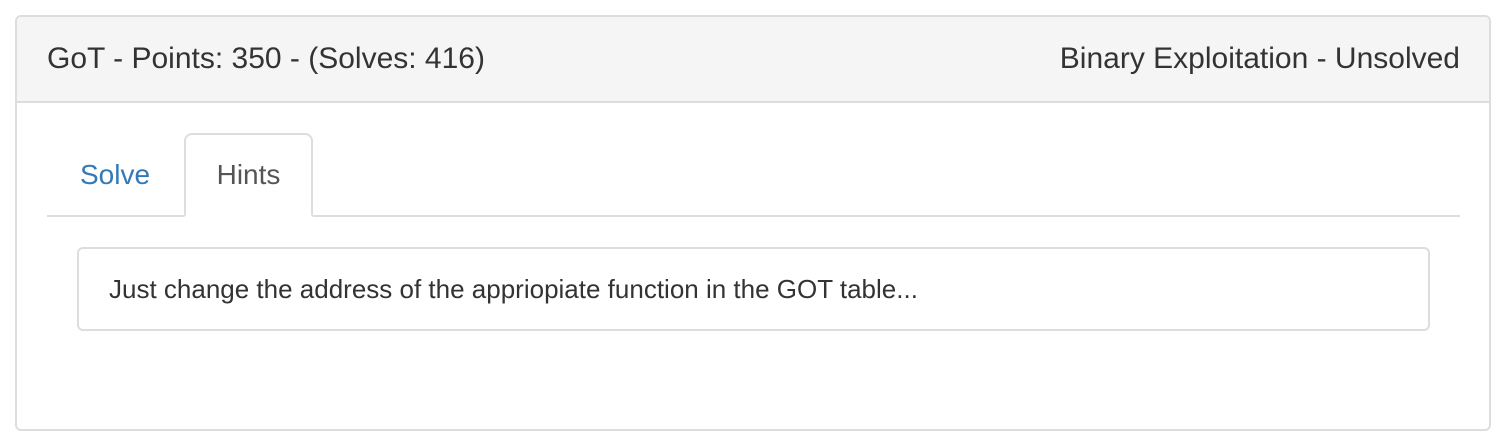 This screenshot has width=1506, height=444. Describe the element at coordinates (1259, 58) in the screenshot. I see `challenge-category-status: Binary Exploitation - Unsolved` at that location.